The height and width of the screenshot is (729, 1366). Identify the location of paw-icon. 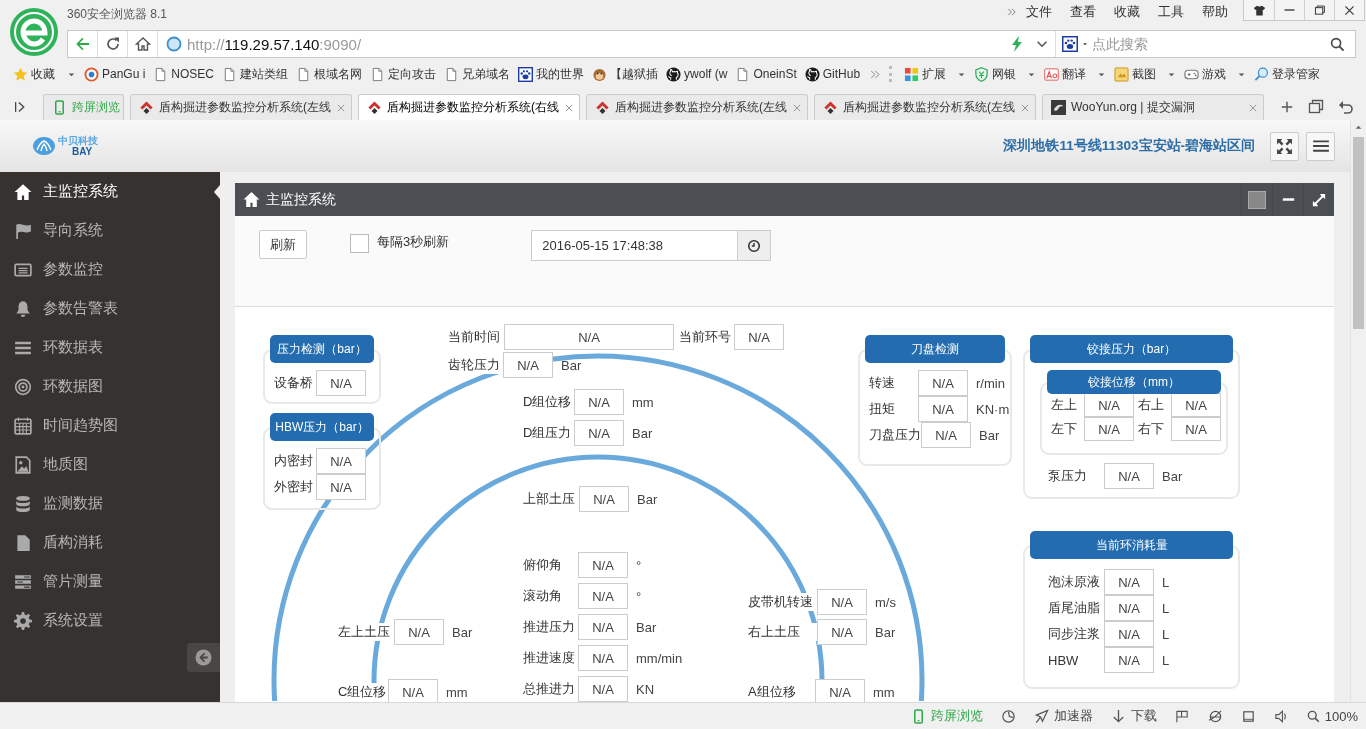
(1070, 44).